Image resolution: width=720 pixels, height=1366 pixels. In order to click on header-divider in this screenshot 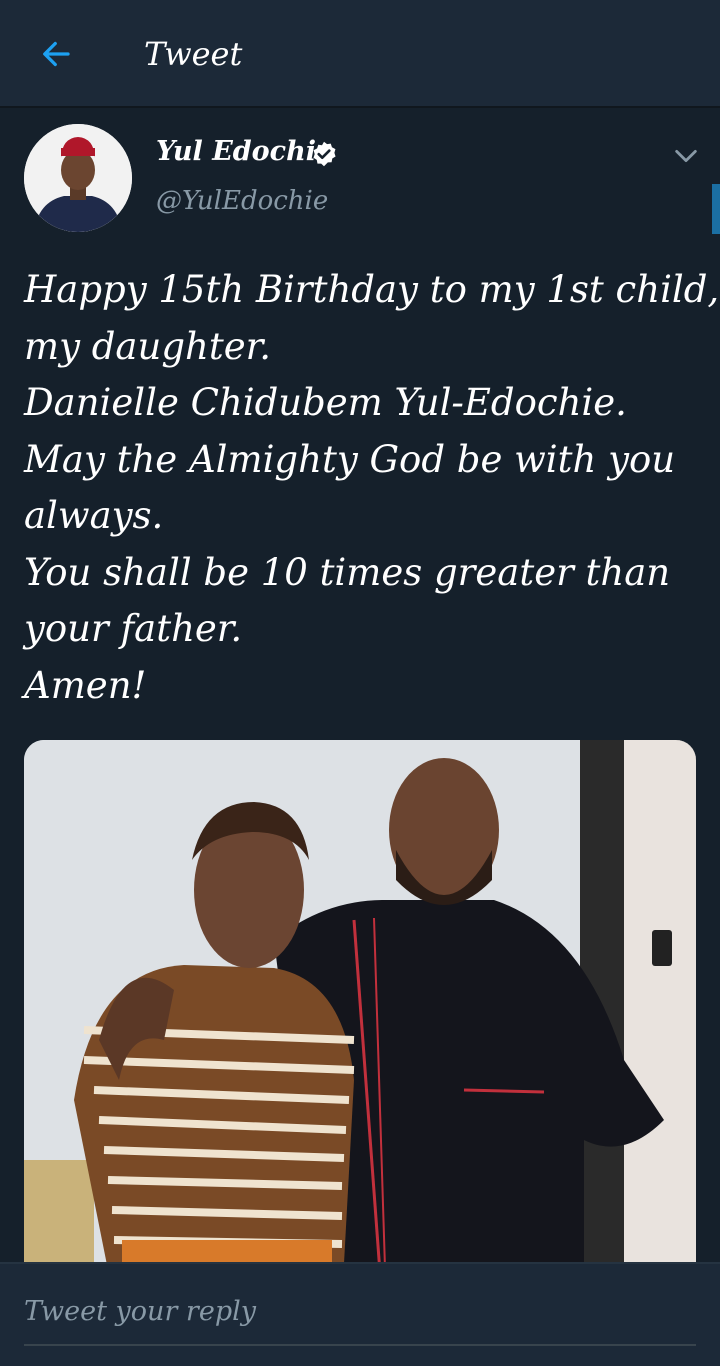, I will do `click(360, 107)`.